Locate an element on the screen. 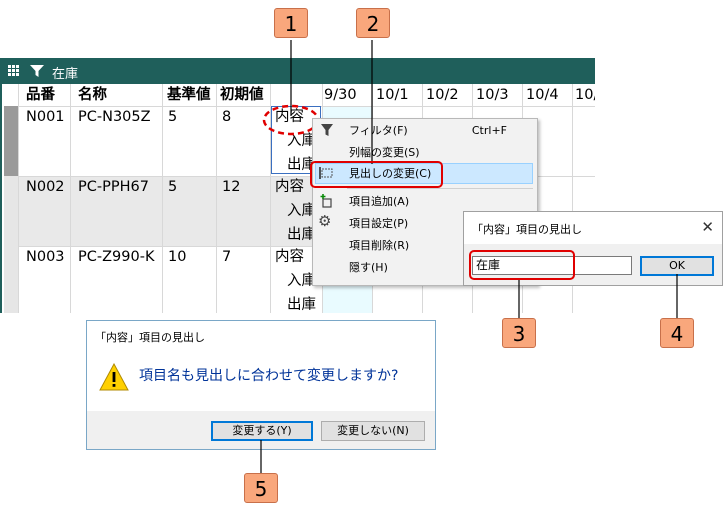  callout-badge: 5 is located at coordinates (261, 488).